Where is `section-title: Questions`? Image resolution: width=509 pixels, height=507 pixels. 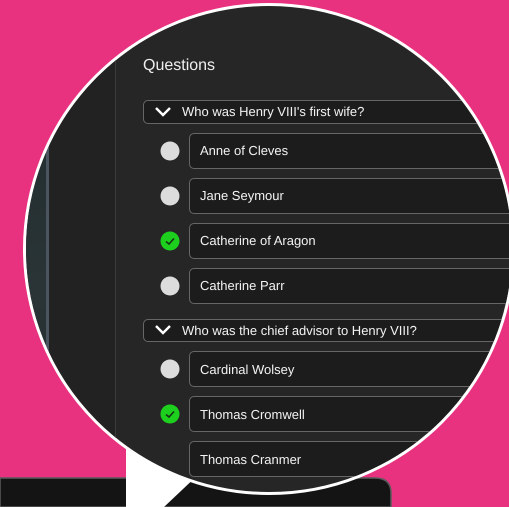 section-title: Questions is located at coordinates (179, 66).